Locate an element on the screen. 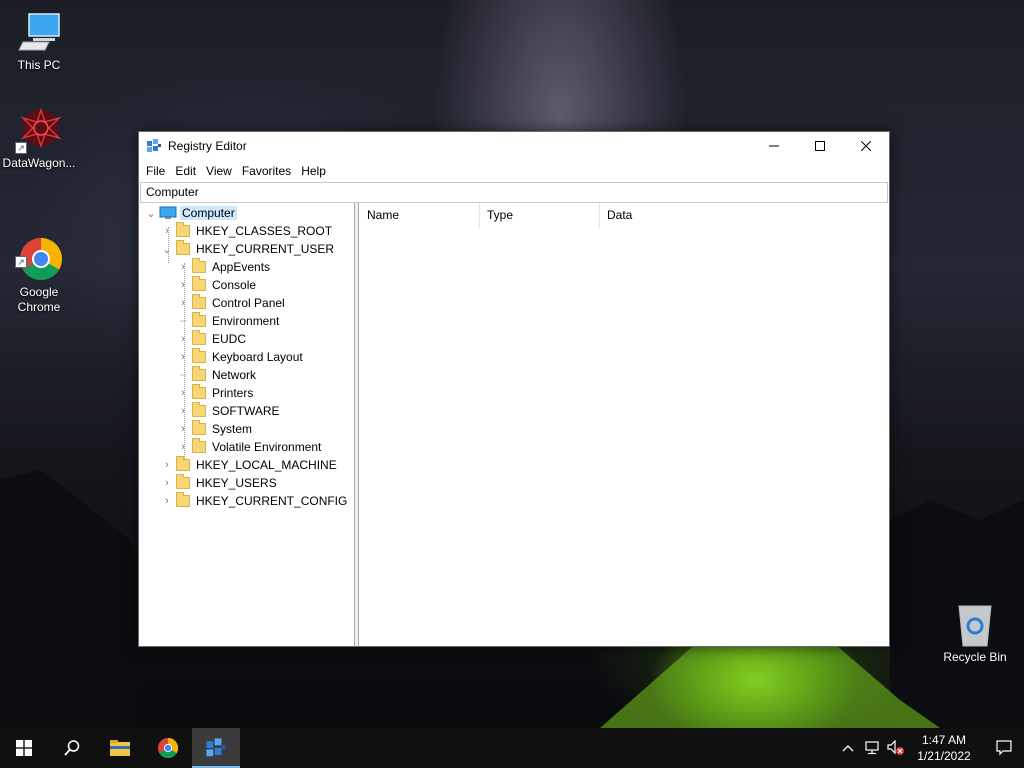 Image resolution: width=1024 pixels, height=768 pixels. taskbar-google-chrome is located at coordinates (168, 748).